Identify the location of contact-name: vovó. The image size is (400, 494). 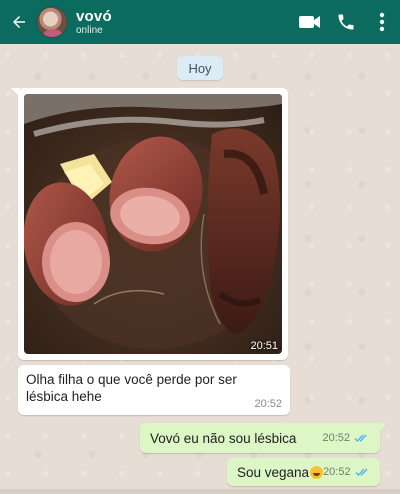
(94, 16).